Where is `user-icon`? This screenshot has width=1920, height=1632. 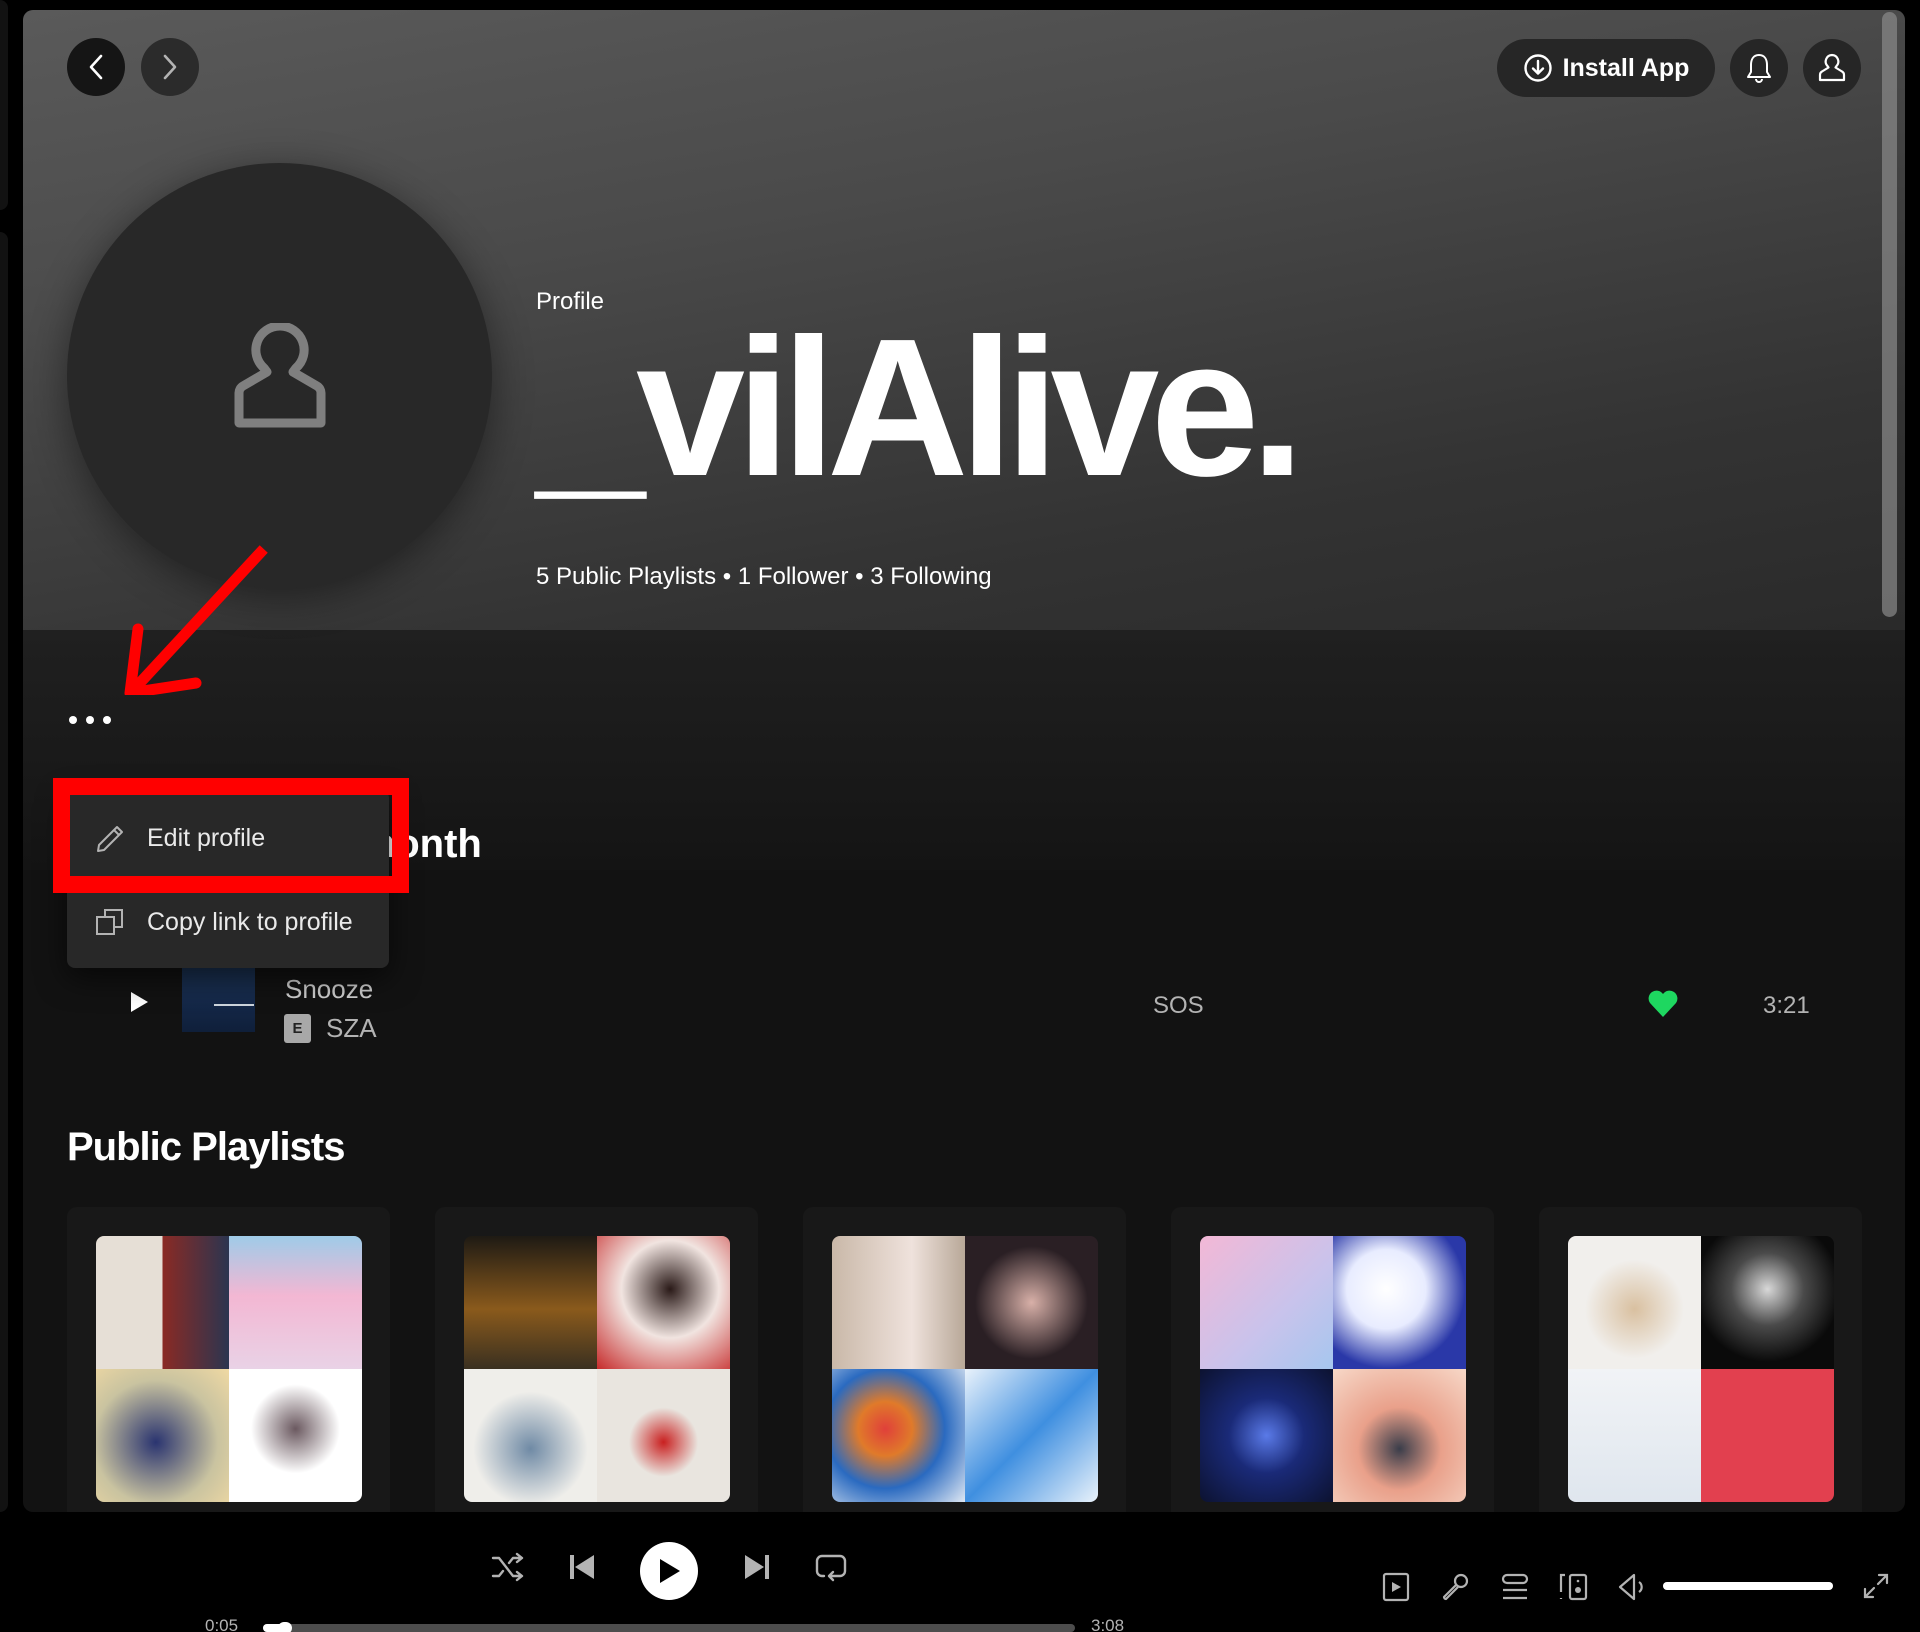
user-icon is located at coordinates (1832, 67).